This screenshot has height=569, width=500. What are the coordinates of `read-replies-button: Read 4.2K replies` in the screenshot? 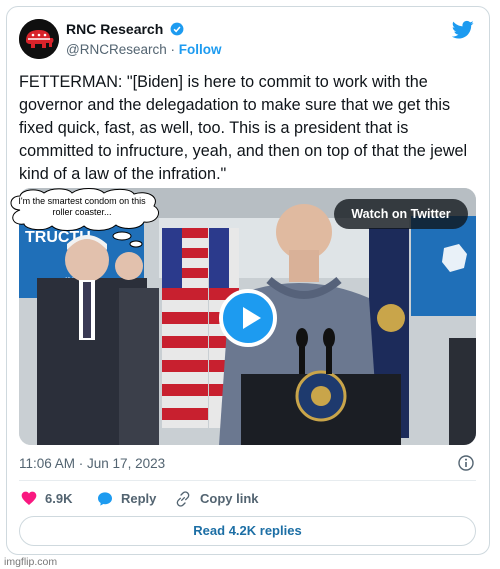 It's located at (247, 531).